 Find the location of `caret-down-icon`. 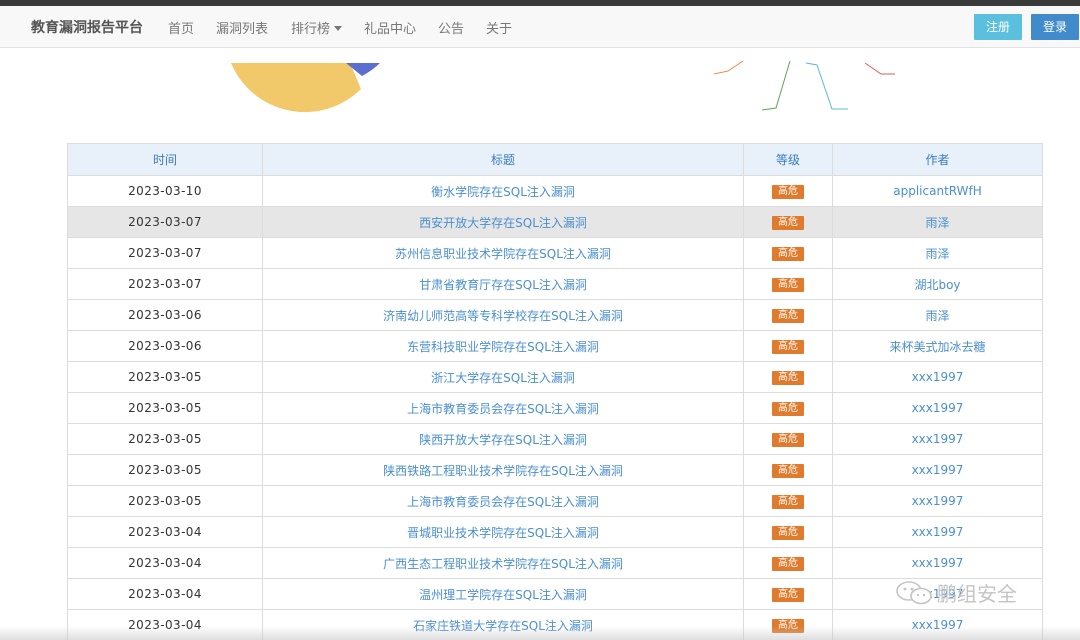

caret-down-icon is located at coordinates (338, 28).